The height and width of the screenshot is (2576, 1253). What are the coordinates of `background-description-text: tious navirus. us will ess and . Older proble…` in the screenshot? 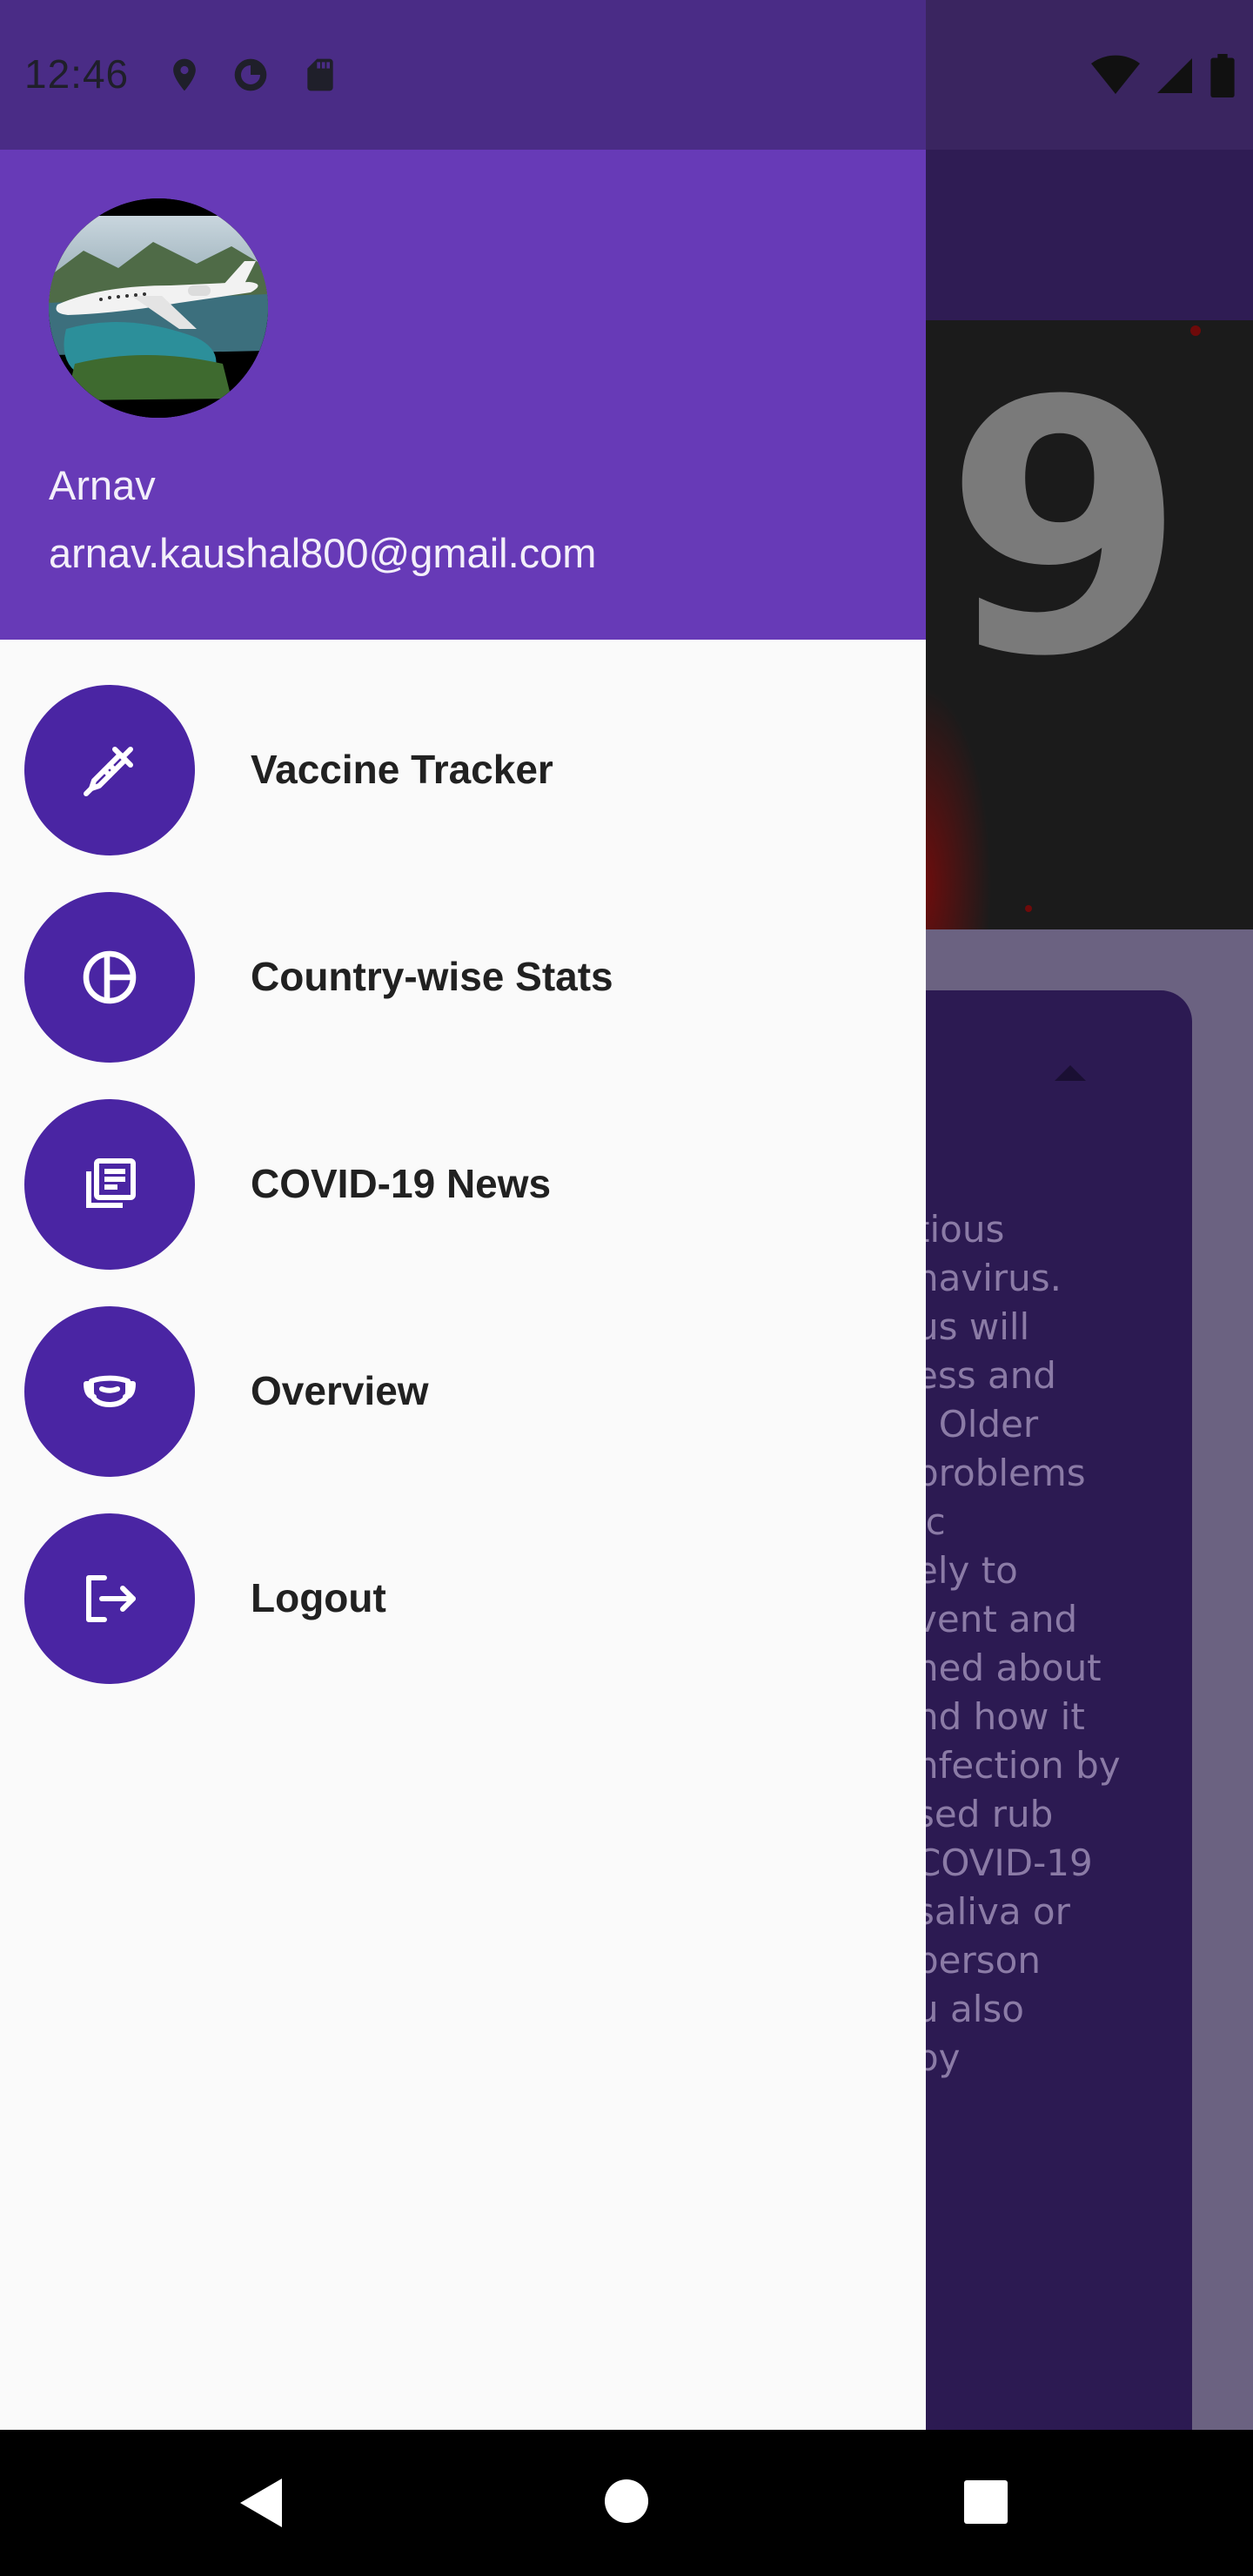 It's located at (1054, 1644).